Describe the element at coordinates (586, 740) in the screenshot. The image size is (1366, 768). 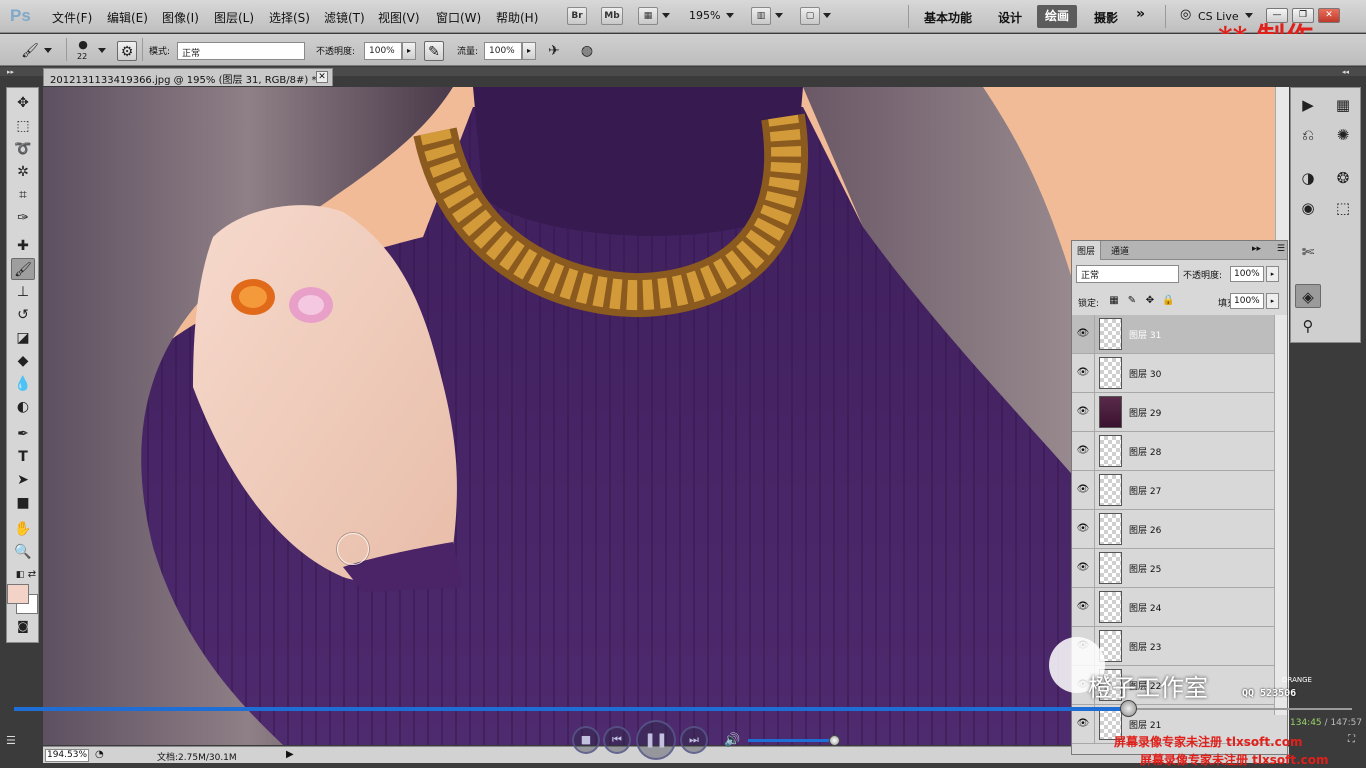
I see `stop-button: ■` at that location.